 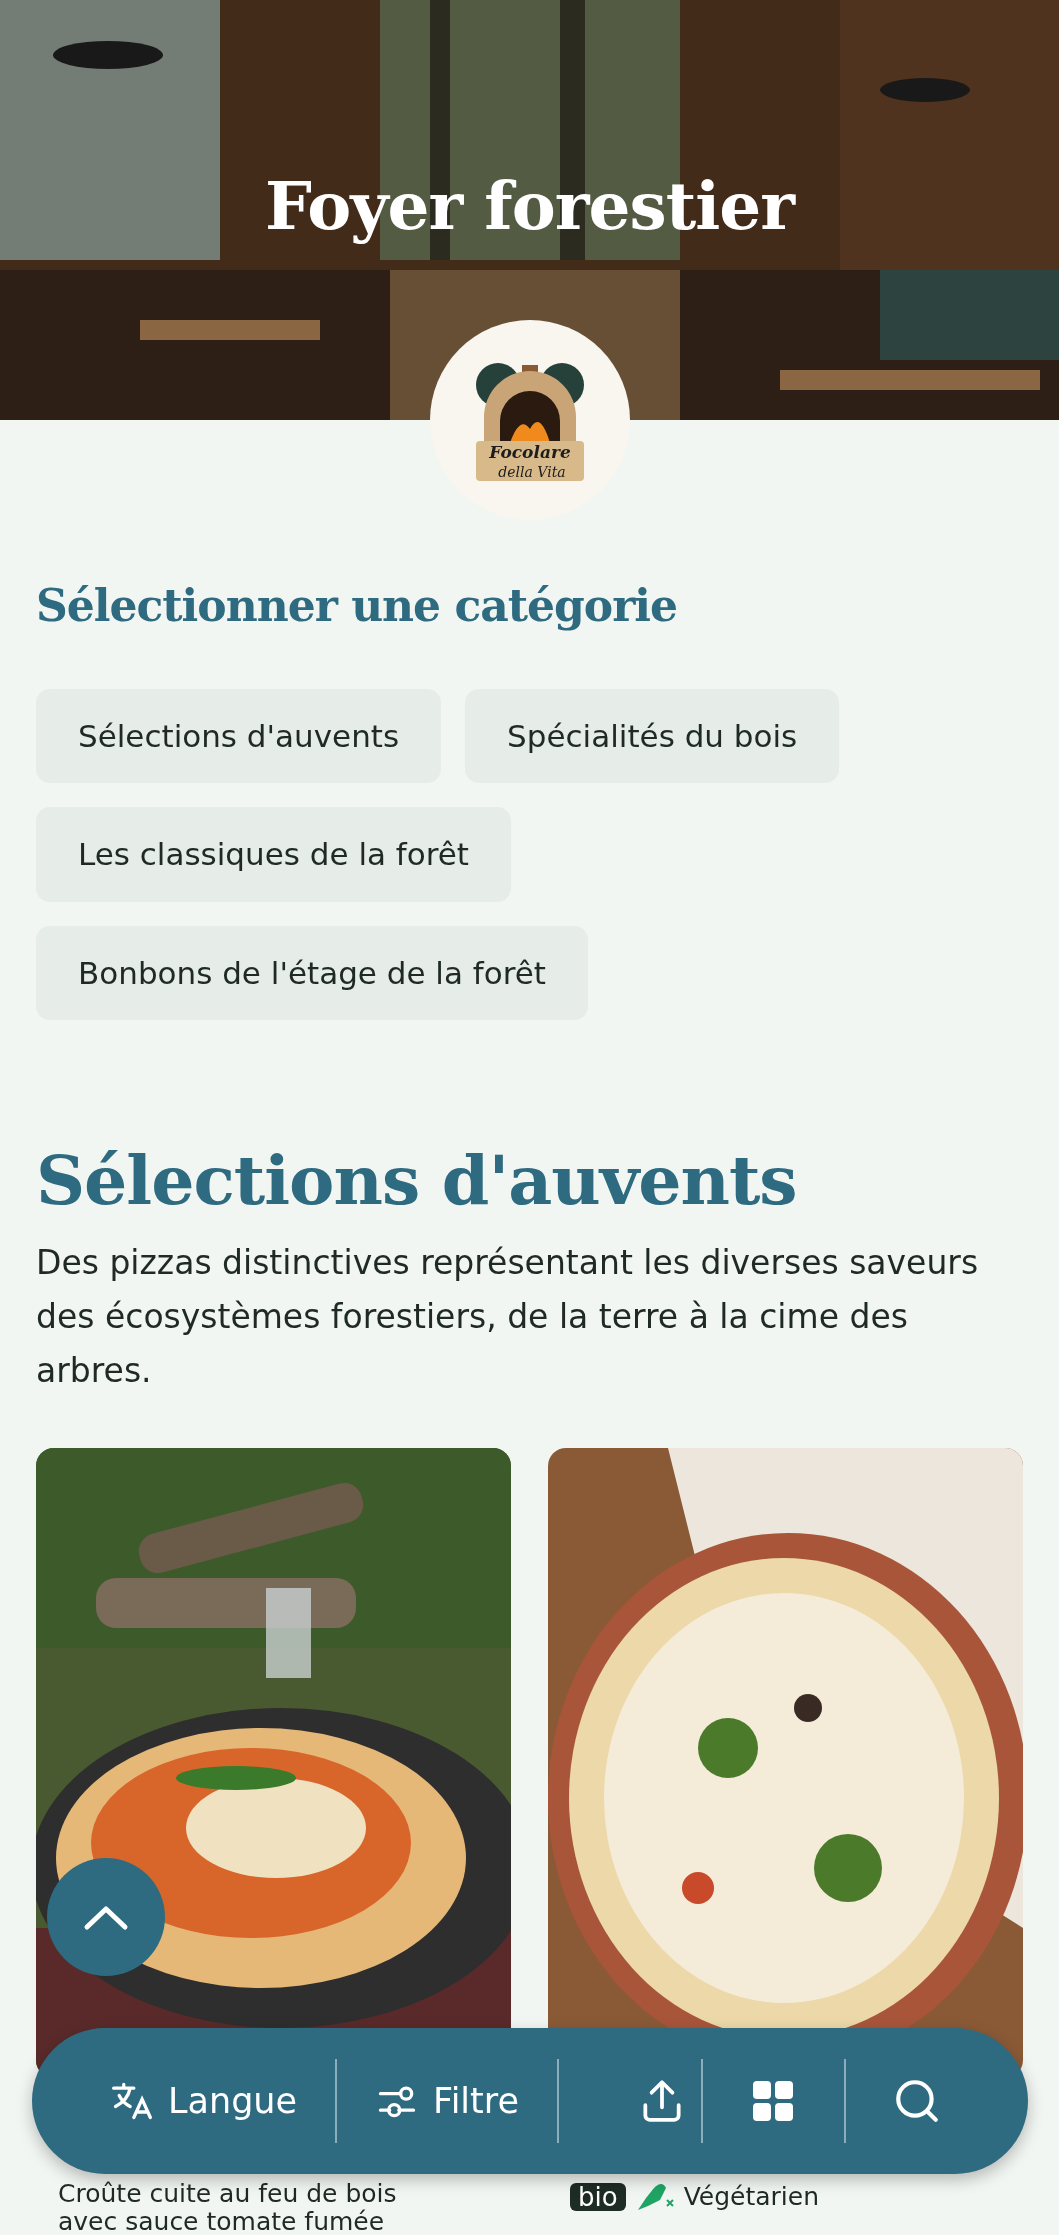 What do you see at coordinates (598, 2196) in the screenshot?
I see `organic-badge: bio` at bounding box center [598, 2196].